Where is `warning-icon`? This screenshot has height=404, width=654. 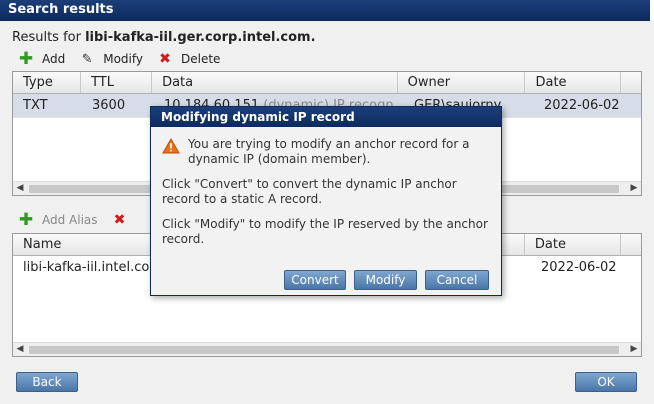
warning-icon is located at coordinates (171, 146).